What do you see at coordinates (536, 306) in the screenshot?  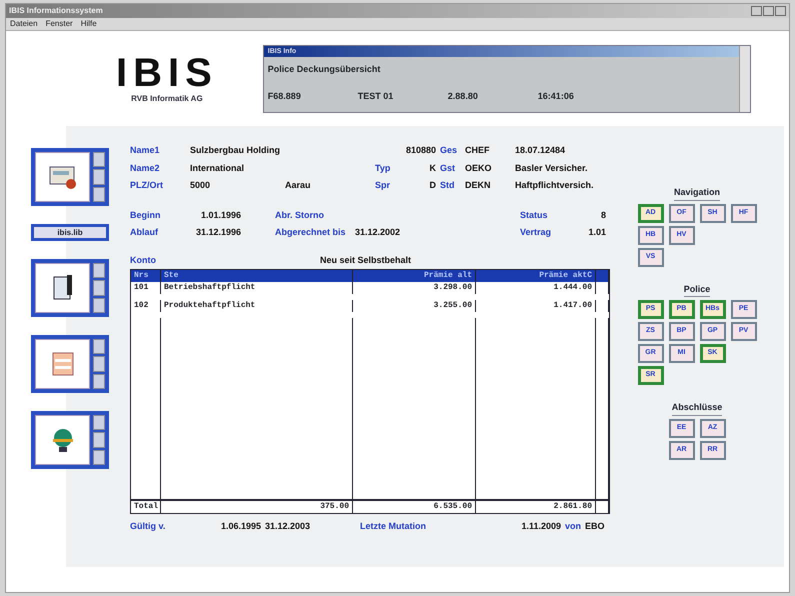 I see `table-cell: 1.417.00` at bounding box center [536, 306].